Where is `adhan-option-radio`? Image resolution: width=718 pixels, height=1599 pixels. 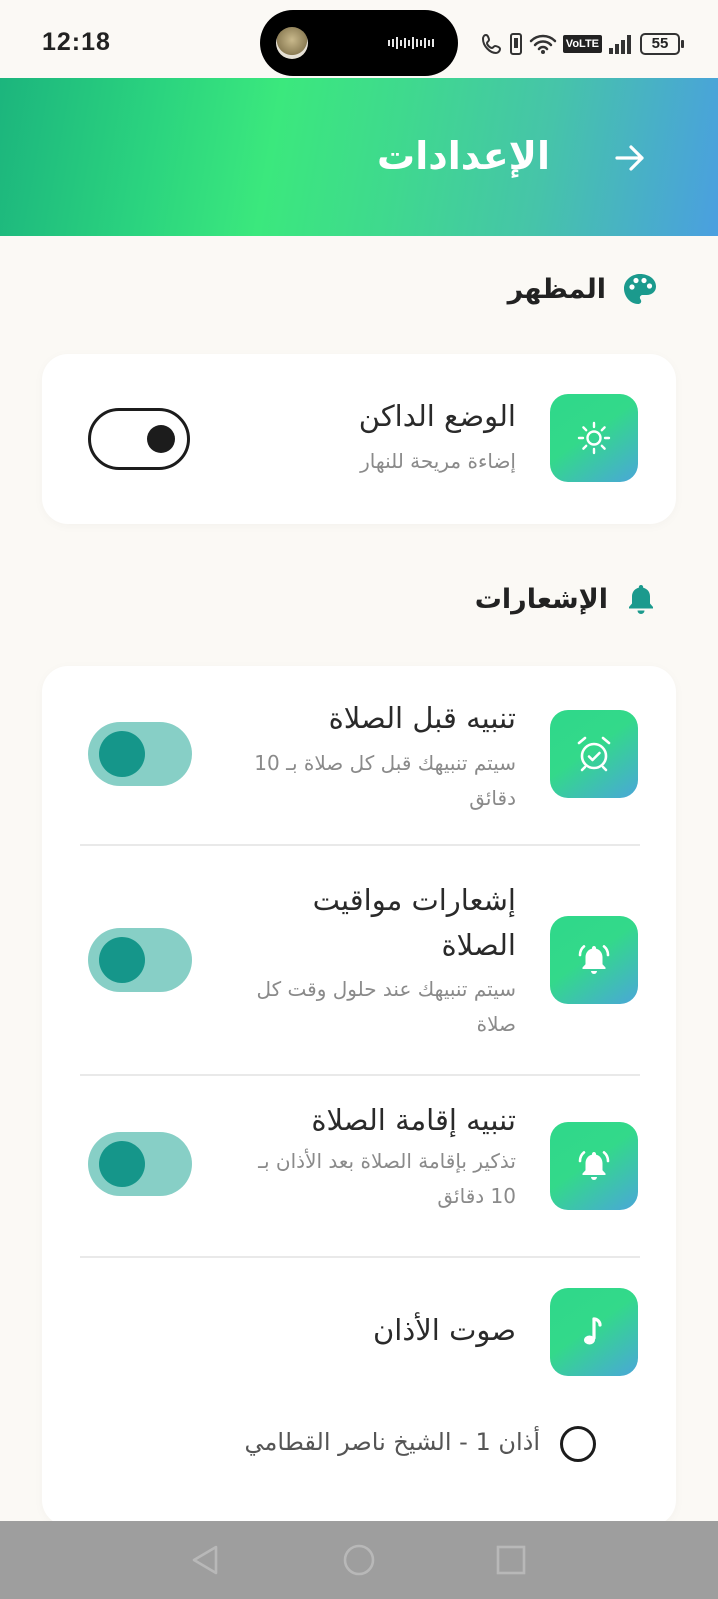 adhan-option-radio is located at coordinates (578, 1444).